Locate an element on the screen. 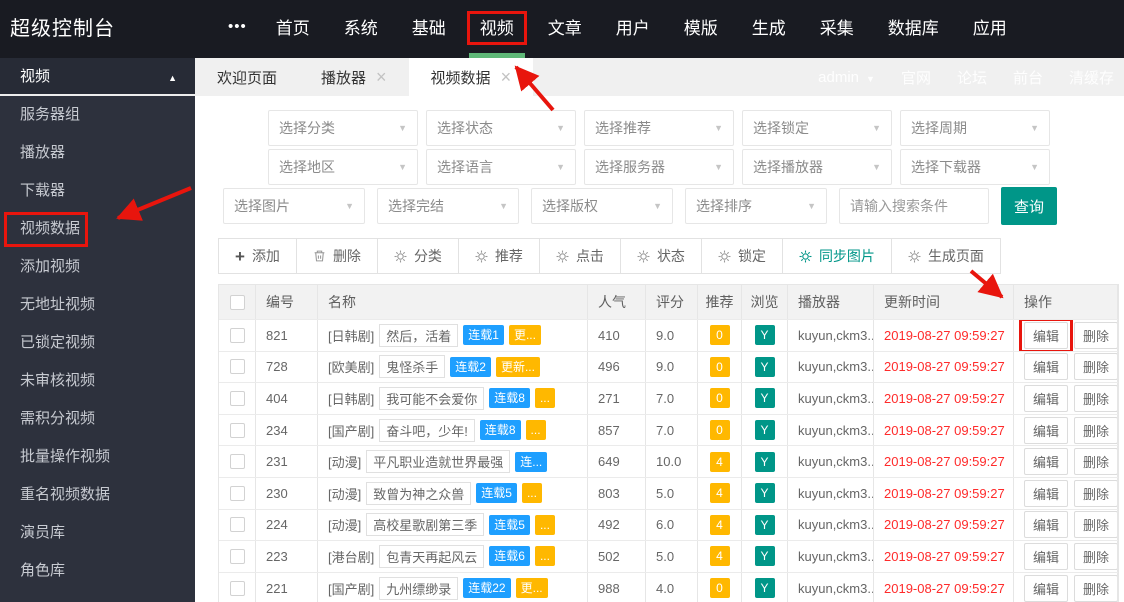 The width and height of the screenshot is (1124, 602). sidebar-item: 未审核视频 is located at coordinates (97, 381).